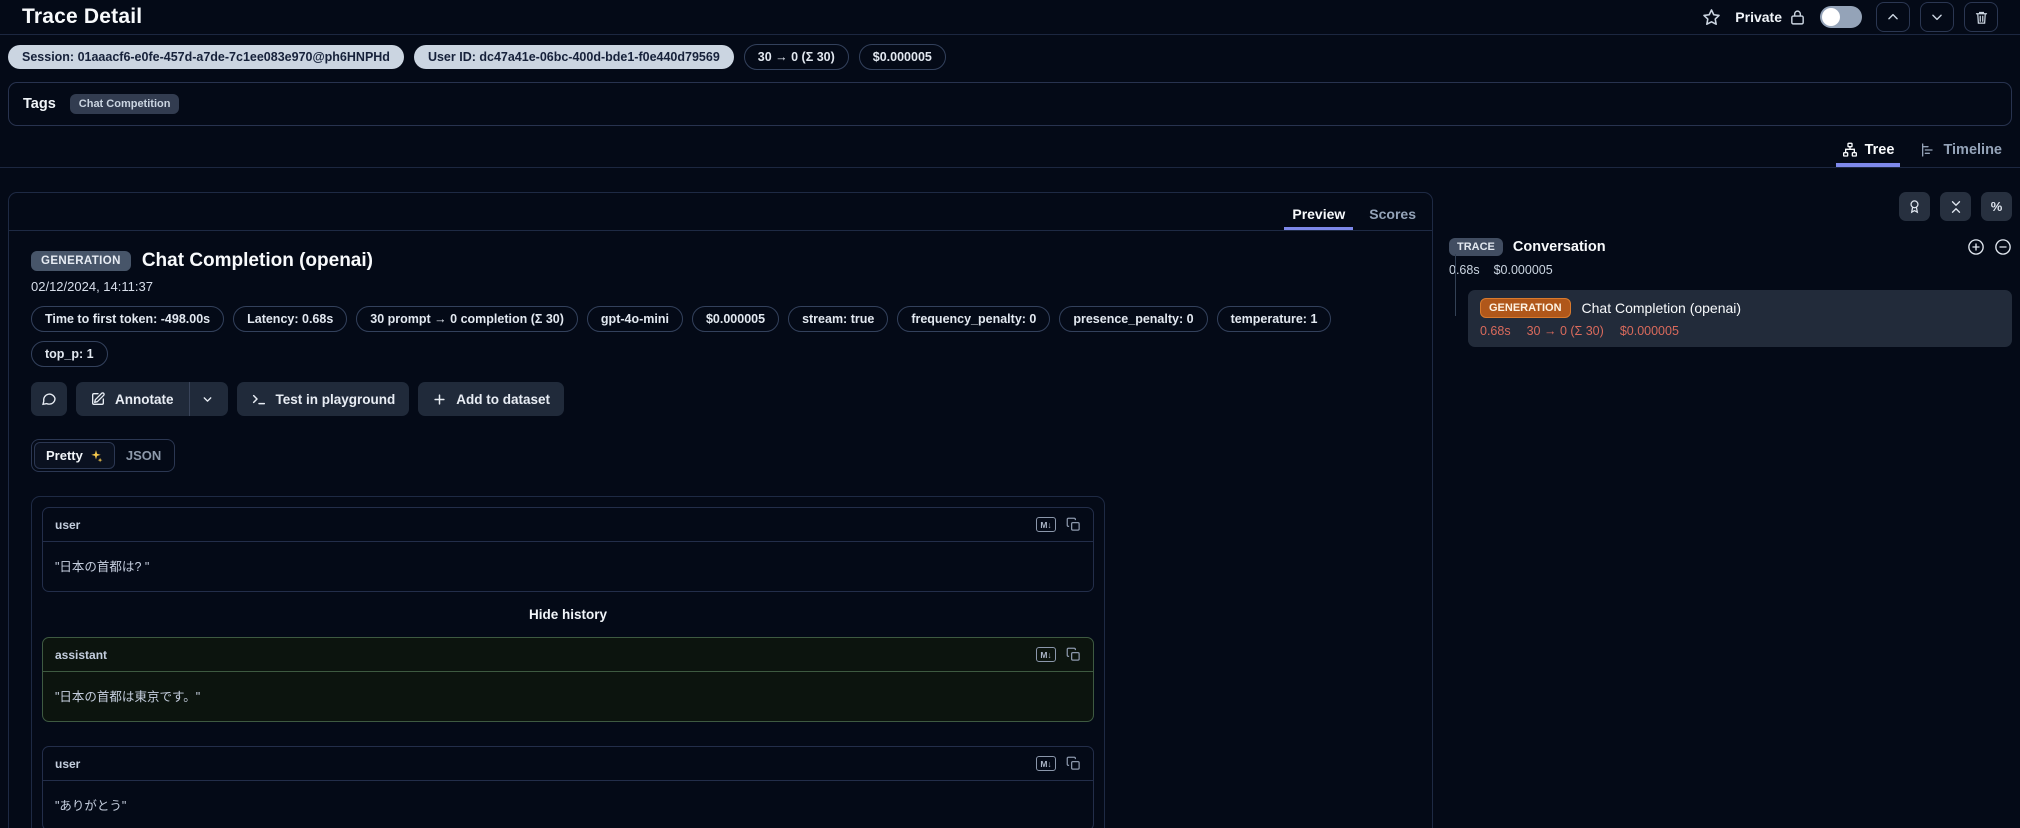  I want to click on generation-cost: $0.000005, so click(1649, 331).